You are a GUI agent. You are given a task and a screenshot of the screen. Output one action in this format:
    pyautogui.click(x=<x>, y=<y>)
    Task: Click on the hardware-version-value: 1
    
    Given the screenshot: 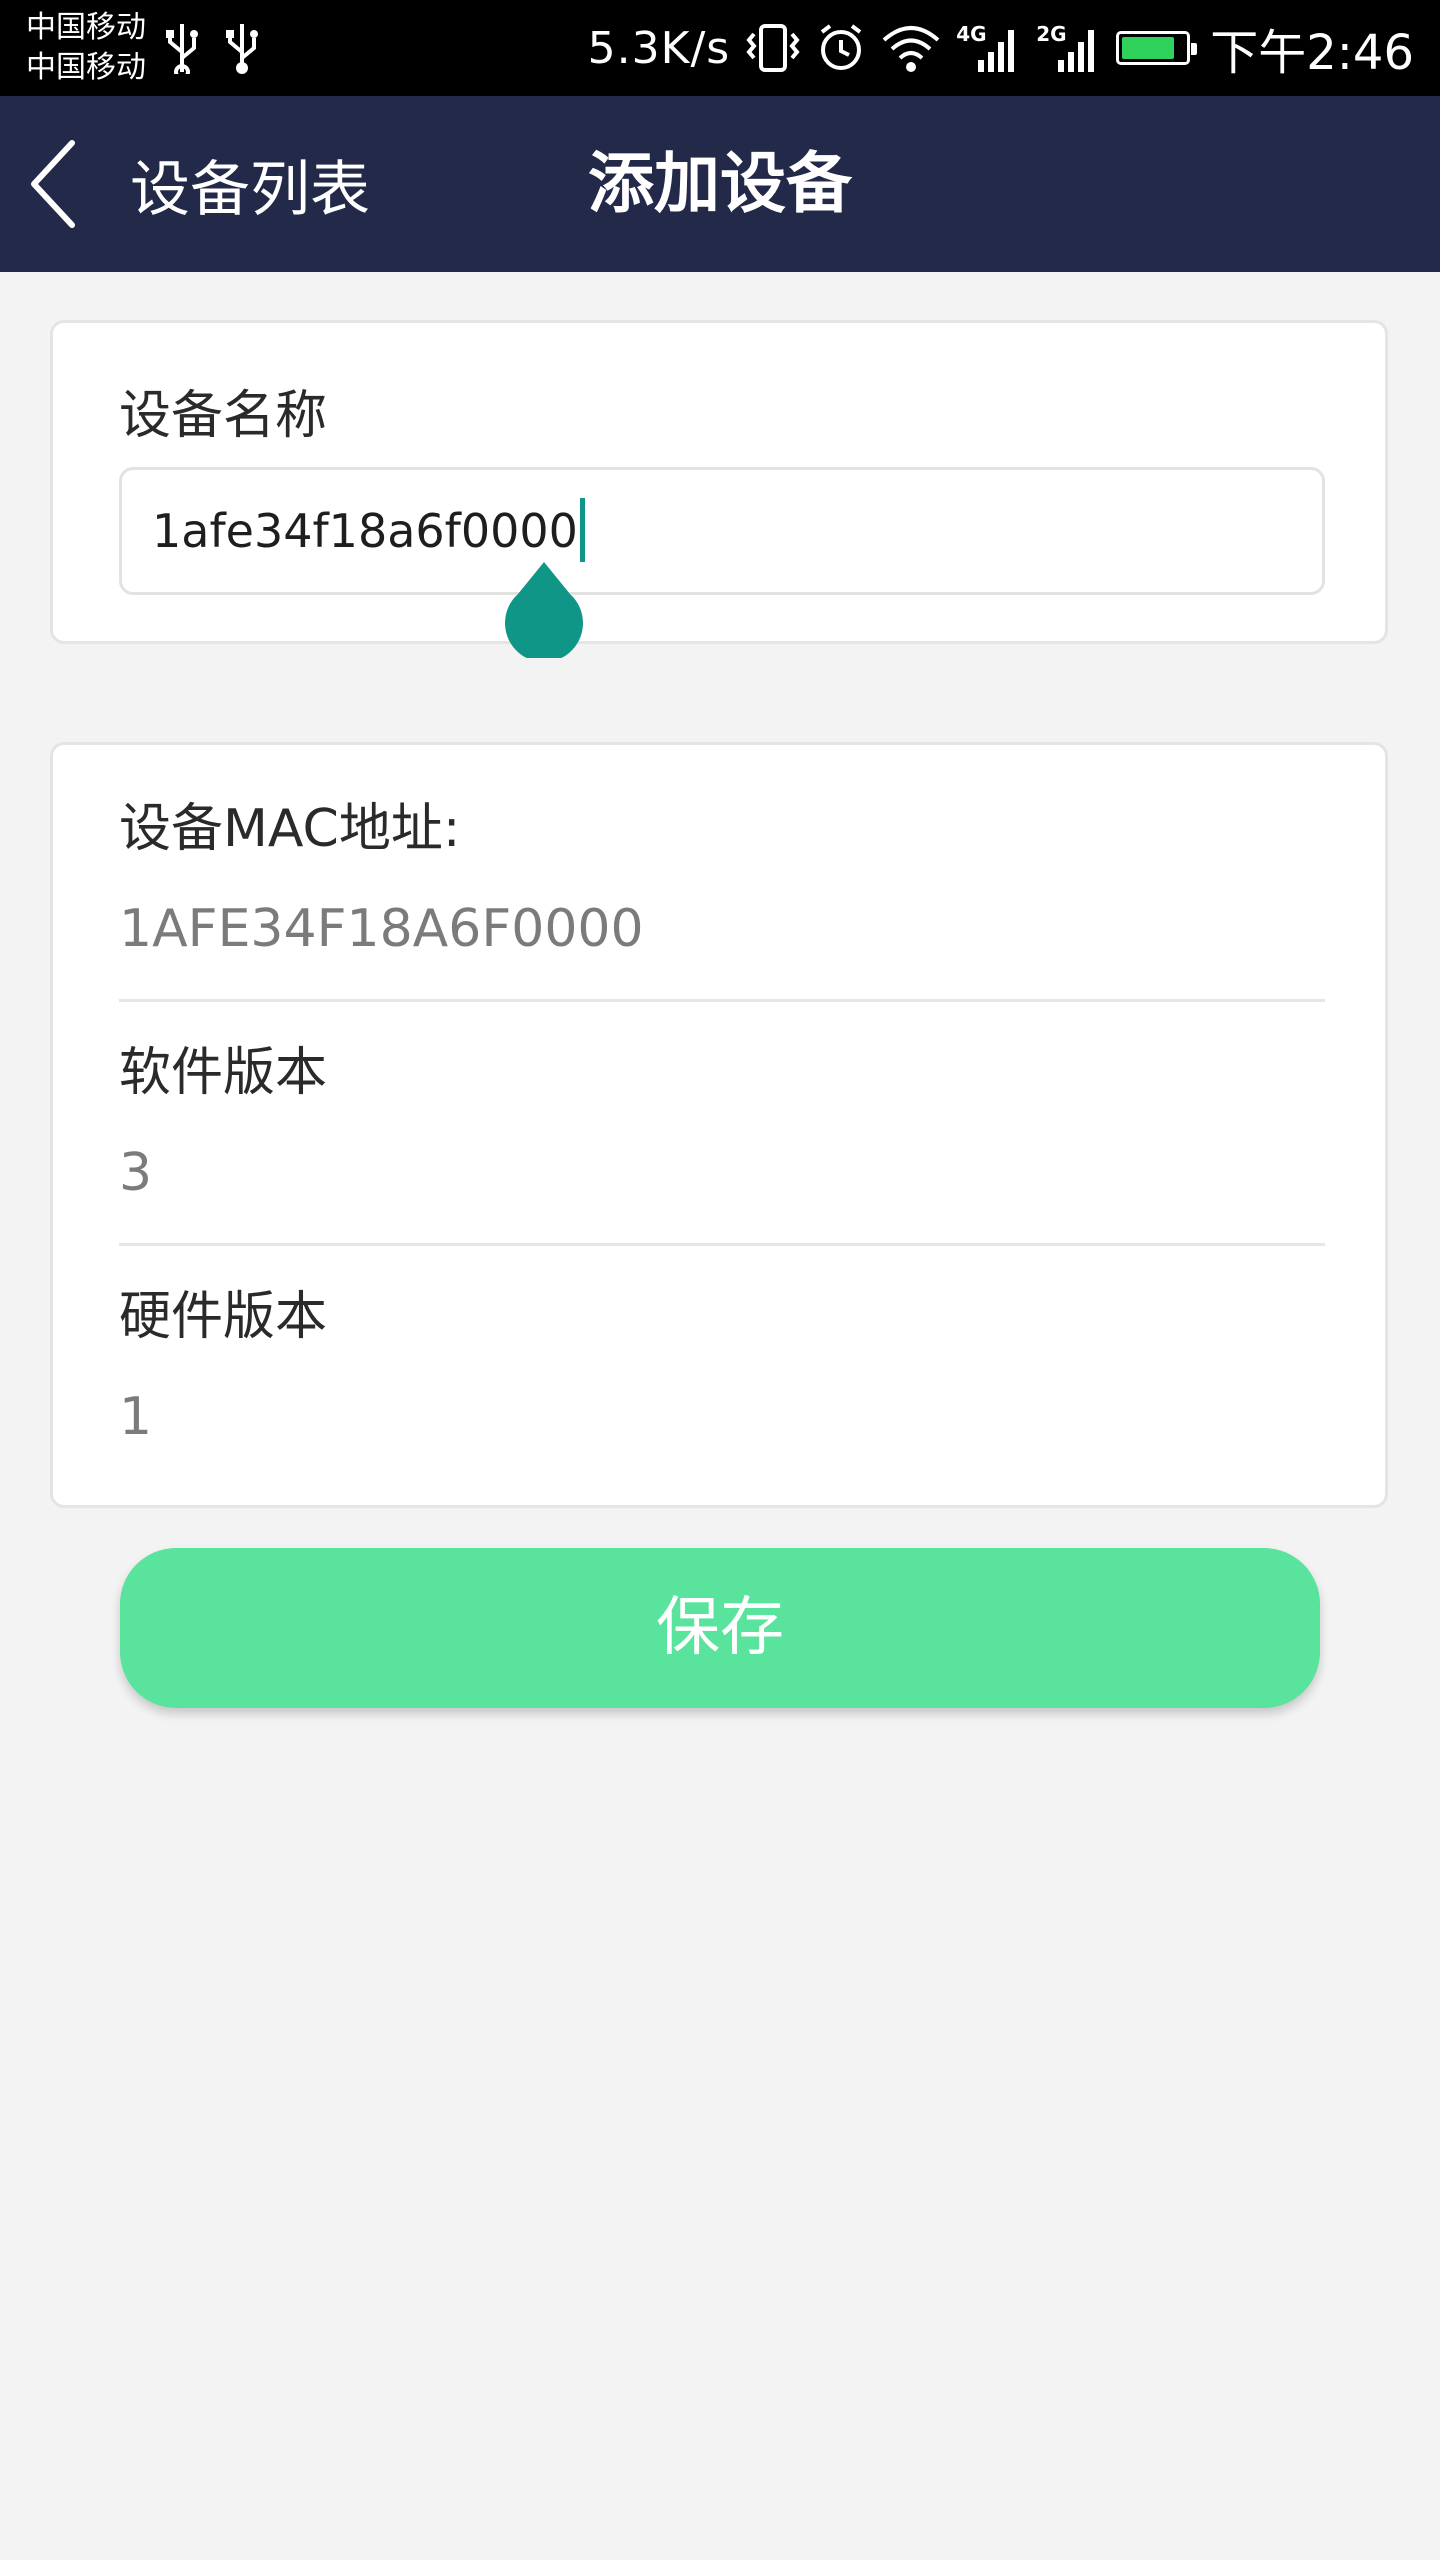 What is the action you would take?
    pyautogui.click(x=136, y=1417)
    